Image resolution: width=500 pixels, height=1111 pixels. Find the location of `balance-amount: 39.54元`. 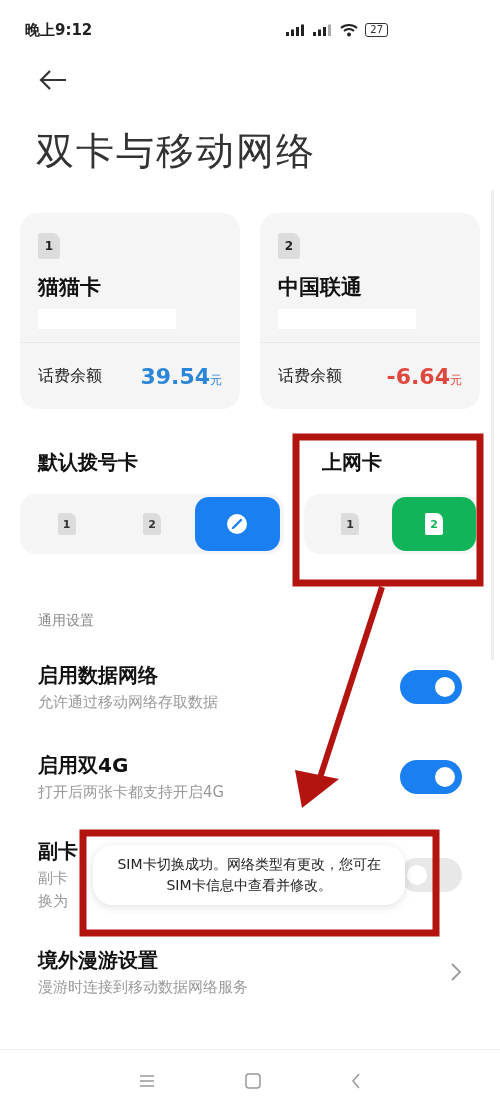

balance-amount: 39.54元 is located at coordinates (181, 376).